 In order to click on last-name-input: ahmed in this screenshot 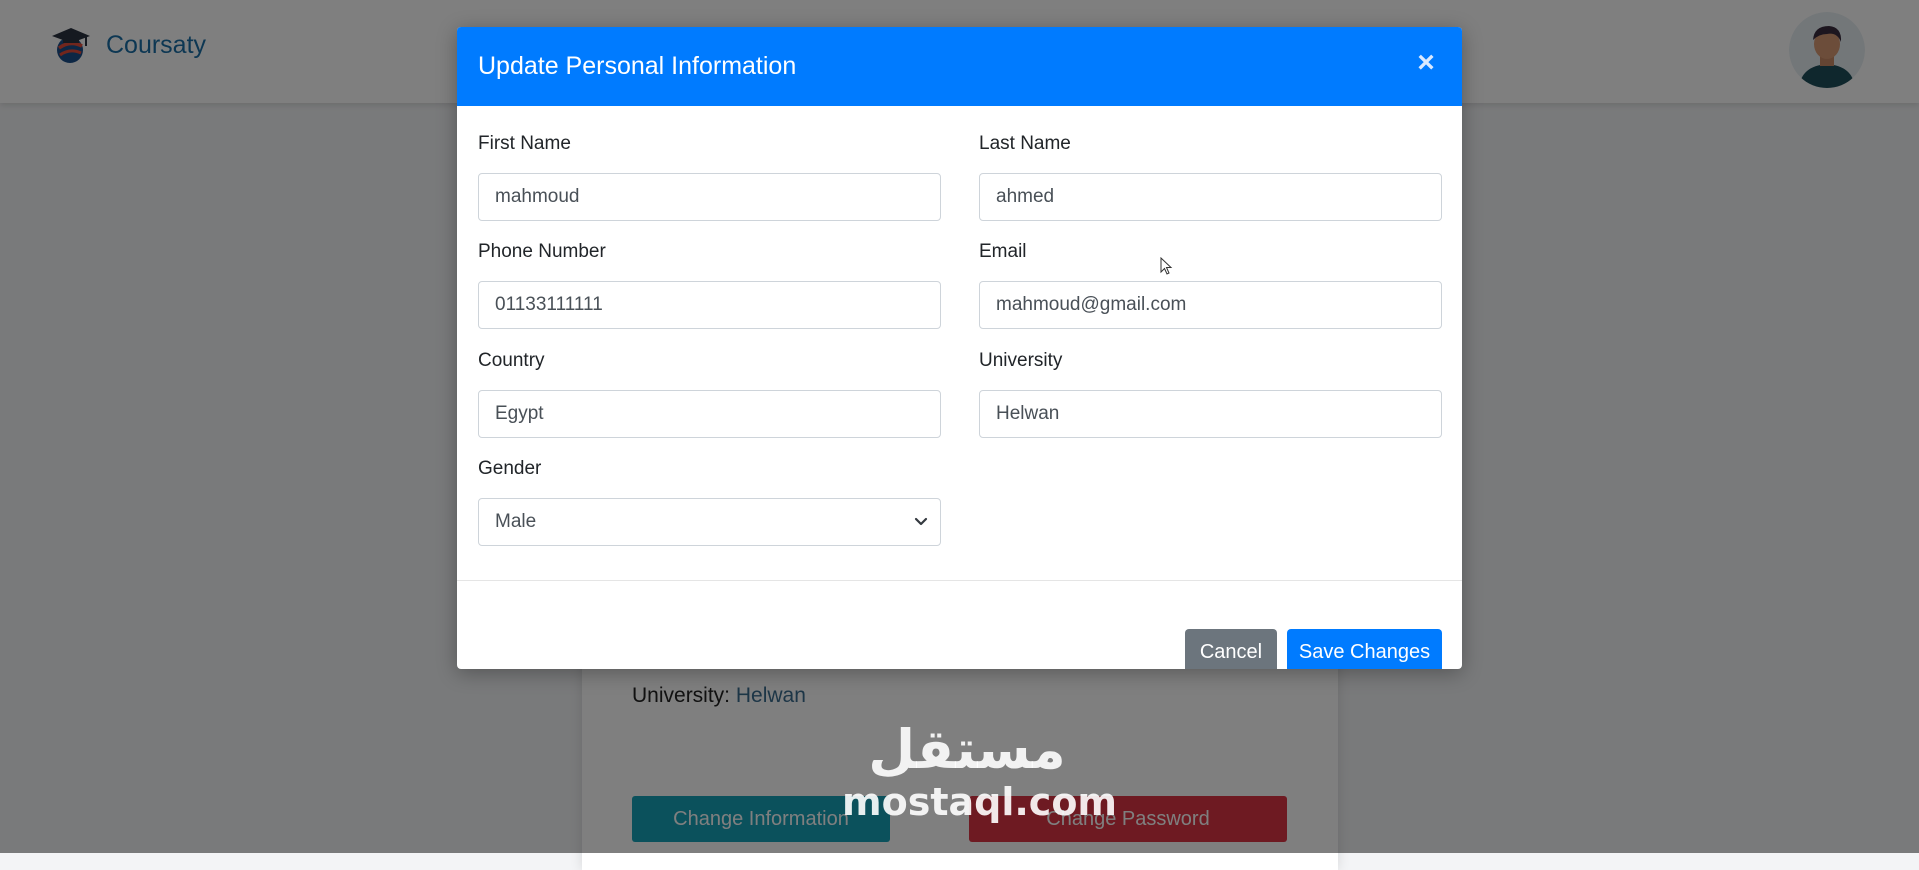, I will do `click(1210, 197)`.